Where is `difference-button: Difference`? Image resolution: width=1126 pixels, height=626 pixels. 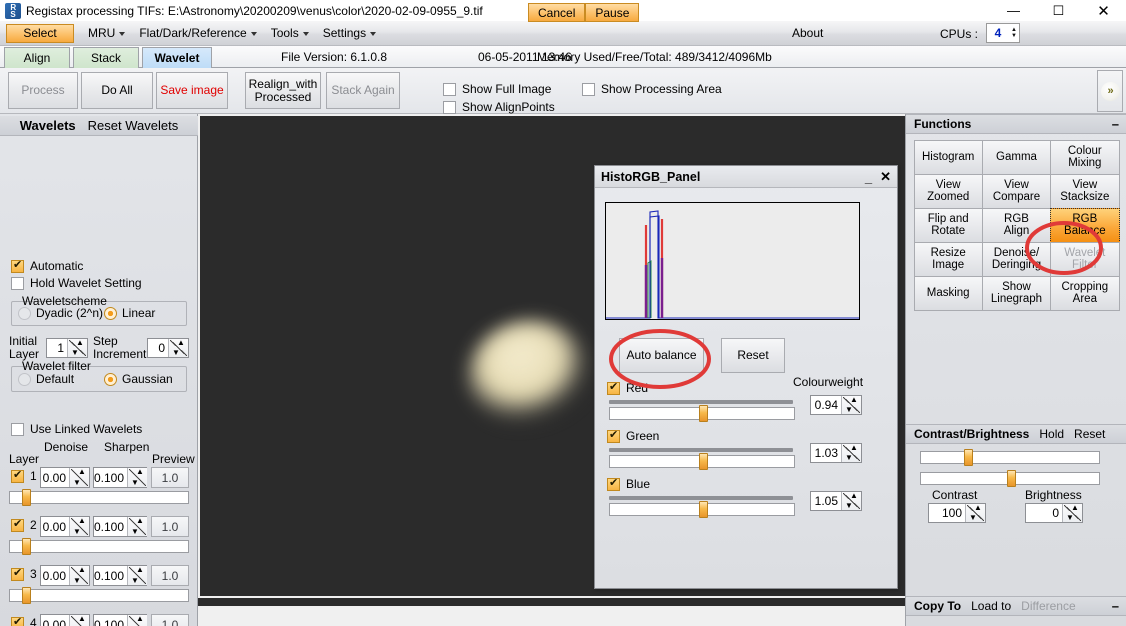 difference-button: Difference is located at coordinates (1048, 606).